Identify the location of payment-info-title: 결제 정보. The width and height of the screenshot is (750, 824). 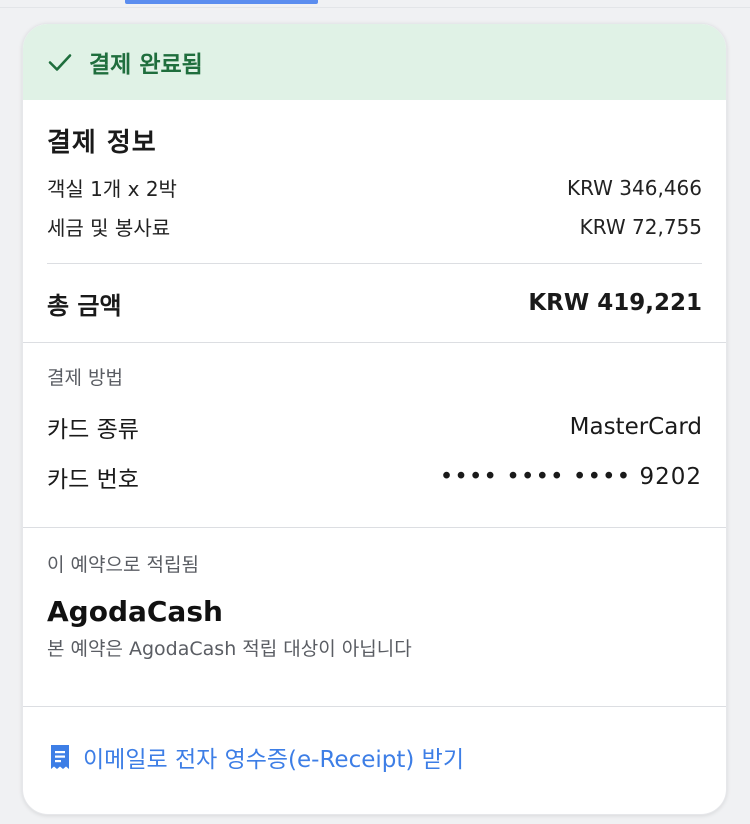
(102, 143).